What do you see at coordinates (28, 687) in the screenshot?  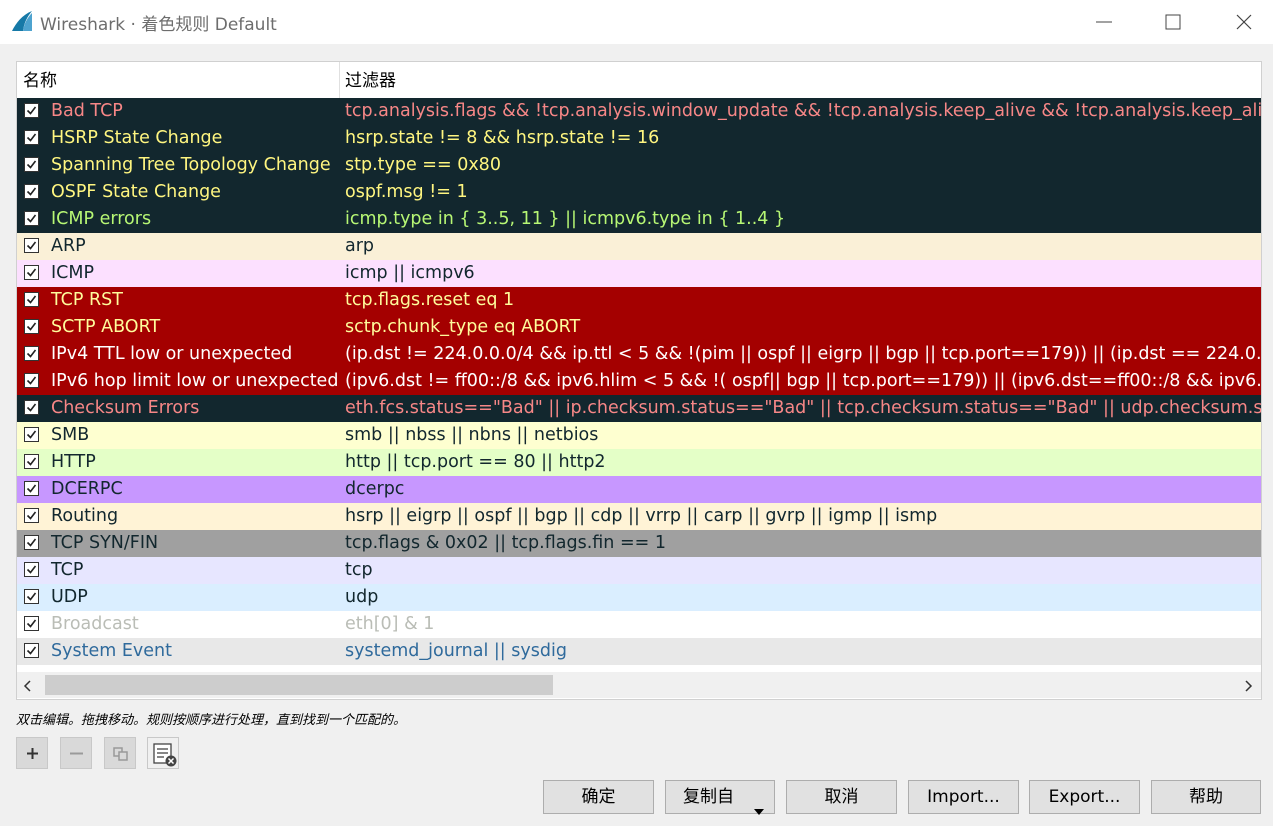 I see `scroll-left-icon` at bounding box center [28, 687].